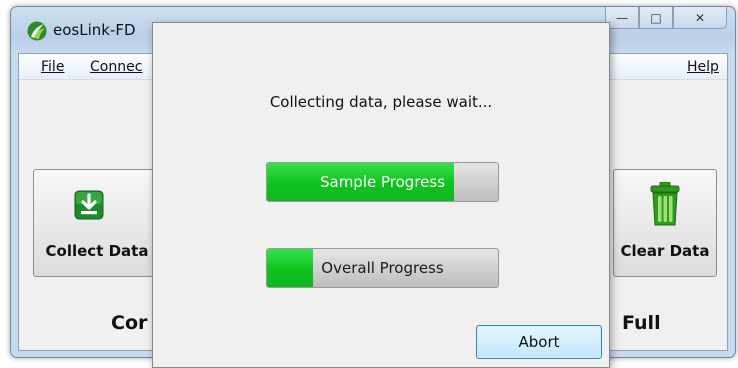  I want to click on menu-help: Help, so click(703, 67).